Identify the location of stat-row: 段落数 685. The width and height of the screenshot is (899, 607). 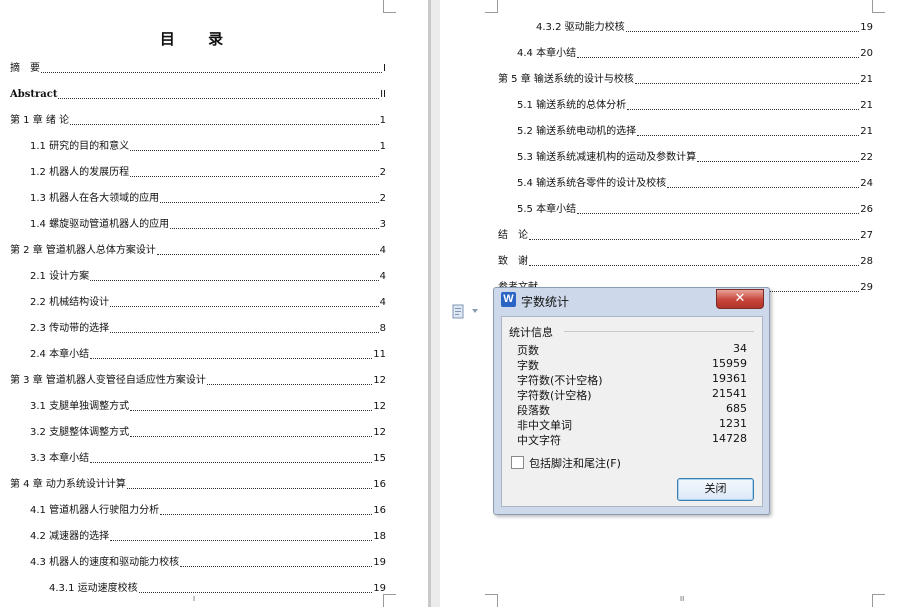
(632, 409).